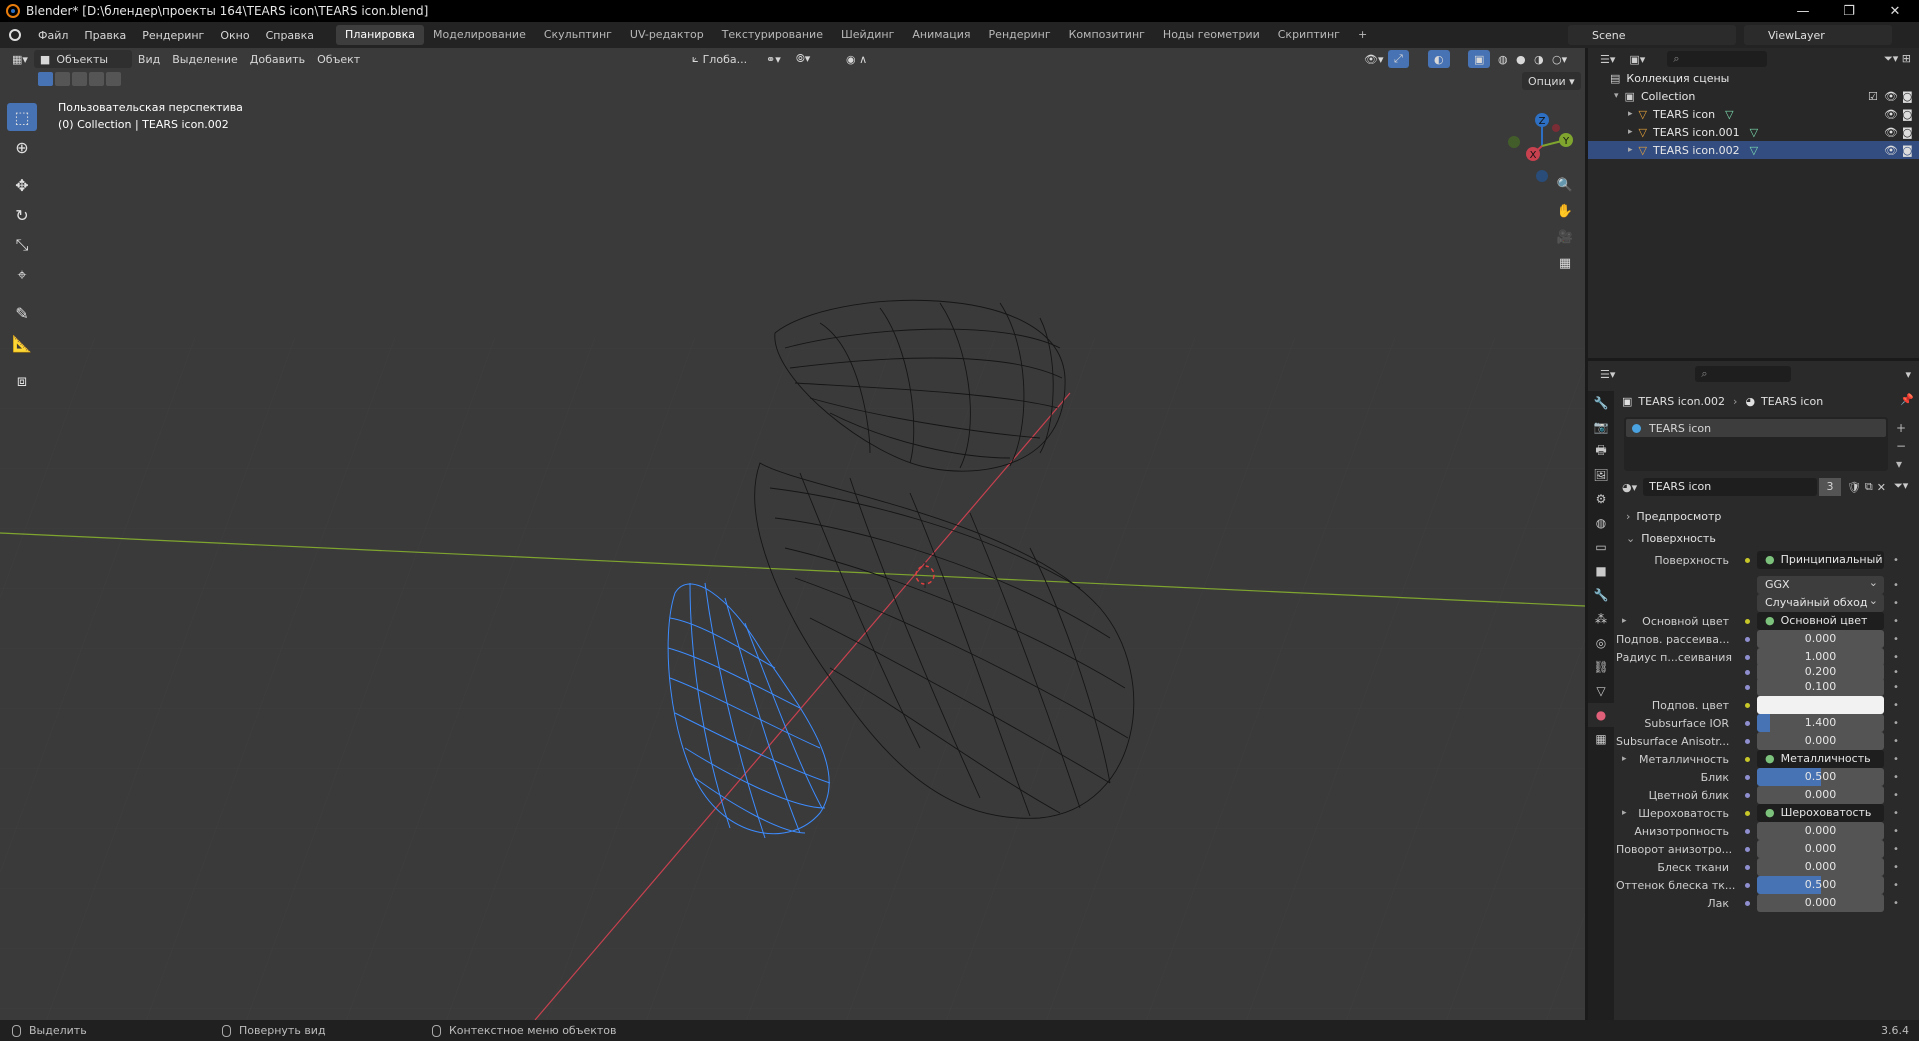  What do you see at coordinates (803, 59) in the screenshot?
I see `snap-icon: ⦾▾` at bounding box center [803, 59].